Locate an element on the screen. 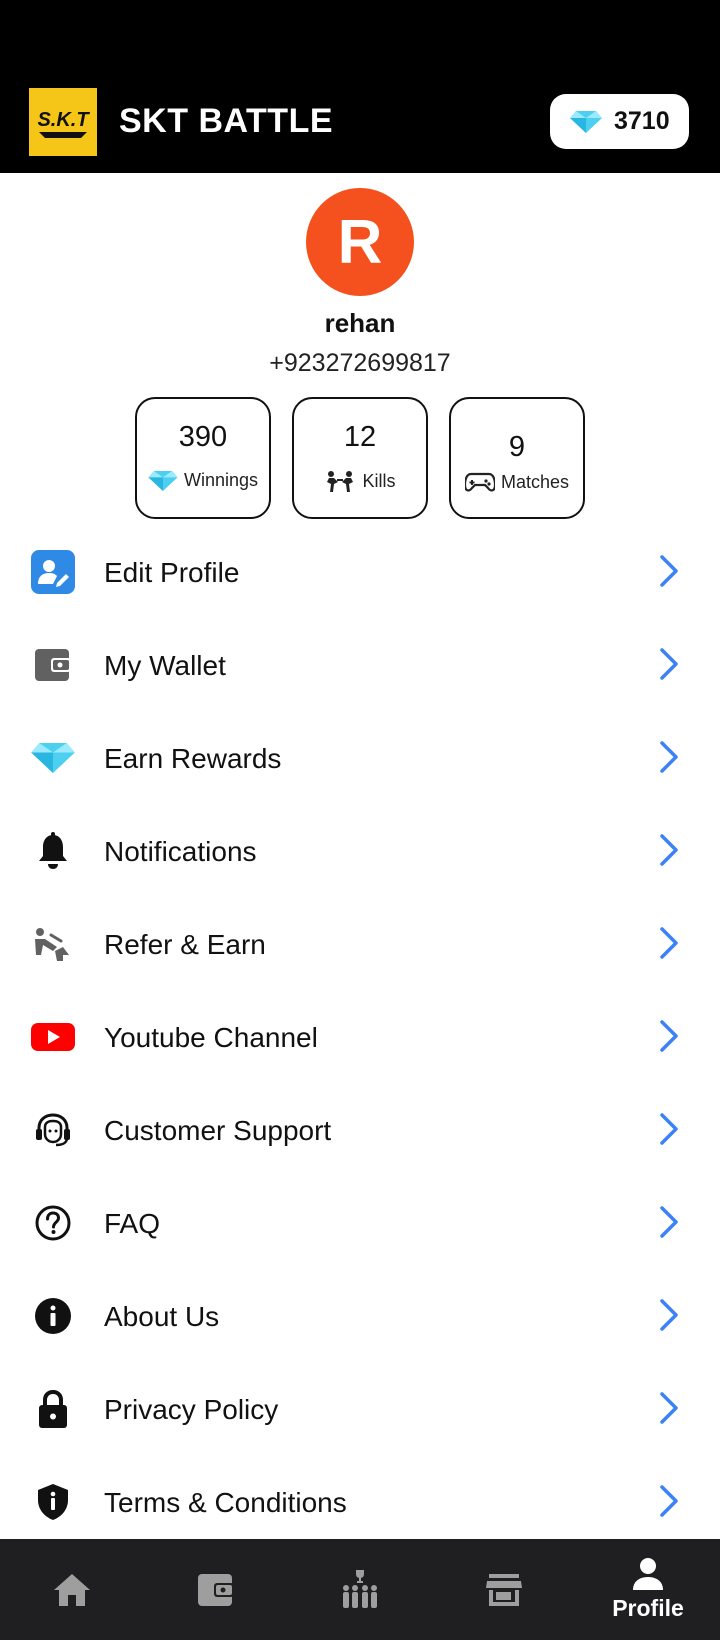 This screenshot has width=720, height=1640. menu-item-about-us: About Us is located at coordinates (360, 1316).